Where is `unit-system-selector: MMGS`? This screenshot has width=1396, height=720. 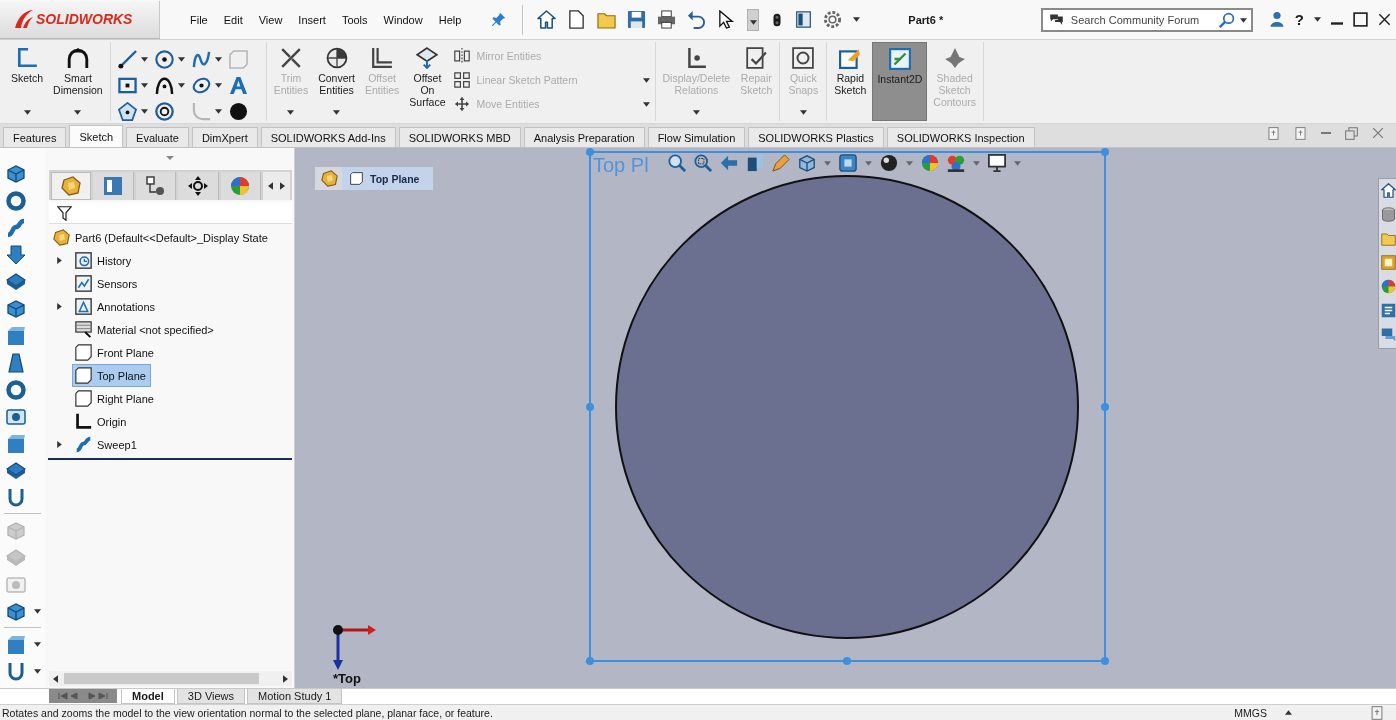
unit-system-selector: MMGS is located at coordinates (1250, 712).